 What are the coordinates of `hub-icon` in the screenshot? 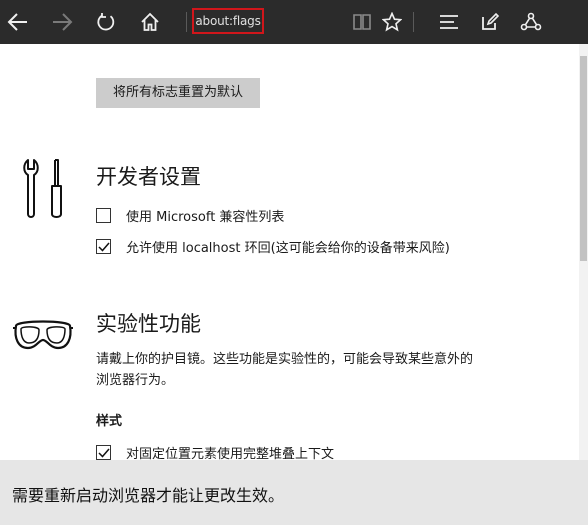 It's located at (449, 22).